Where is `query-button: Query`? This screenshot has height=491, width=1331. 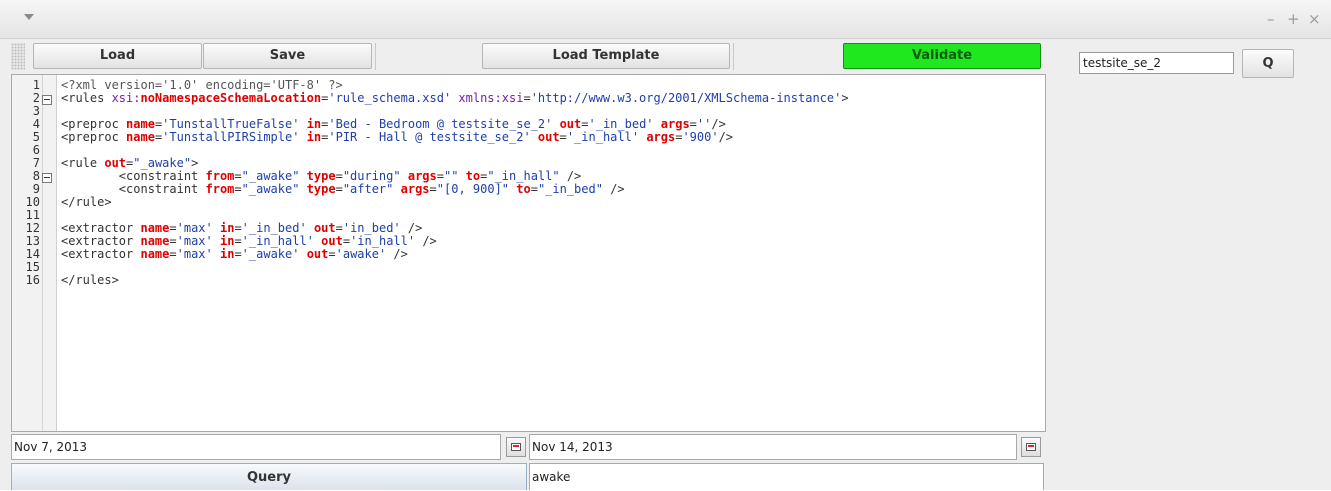
query-button: Query is located at coordinates (269, 476).